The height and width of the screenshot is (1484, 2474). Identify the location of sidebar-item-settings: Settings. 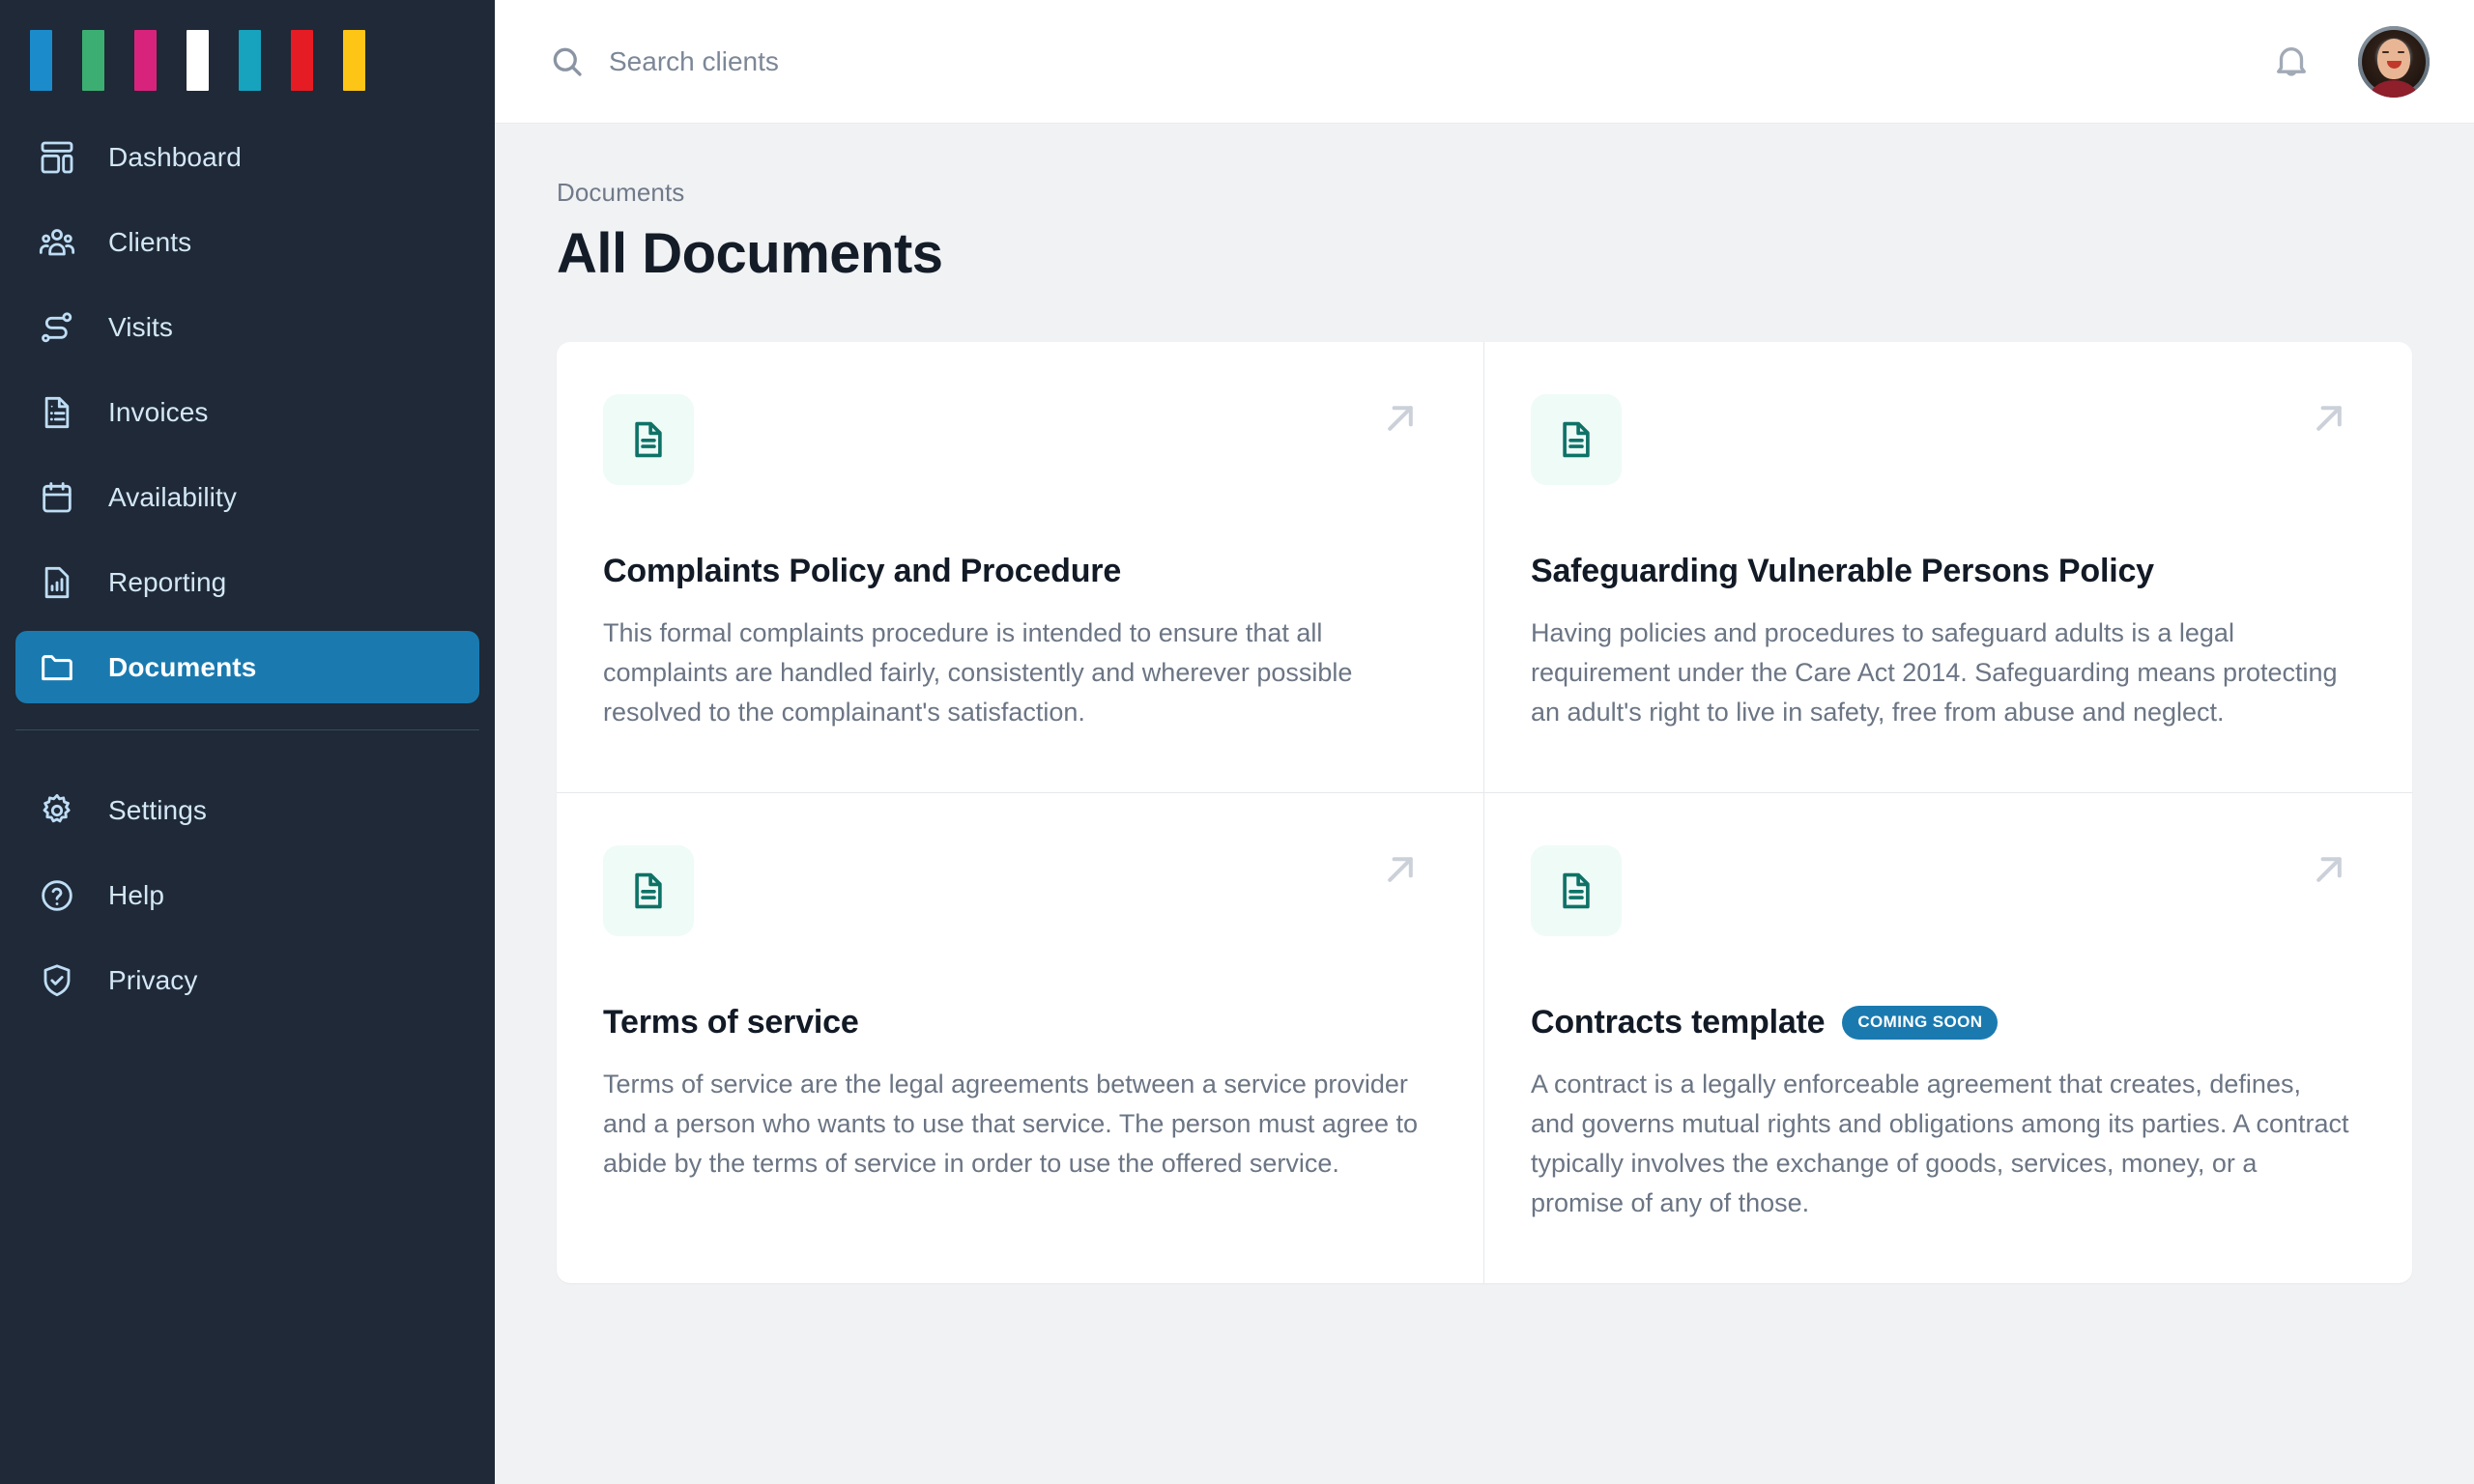
(247, 810).